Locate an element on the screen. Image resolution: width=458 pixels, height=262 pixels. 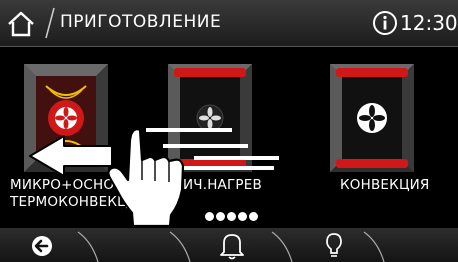
program-static-heat is located at coordinates (210, 118).